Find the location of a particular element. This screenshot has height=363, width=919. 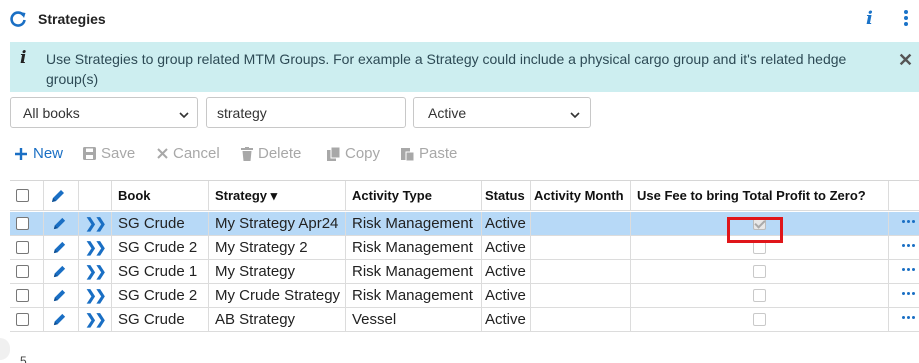

select-all-checkbox is located at coordinates (22, 195).